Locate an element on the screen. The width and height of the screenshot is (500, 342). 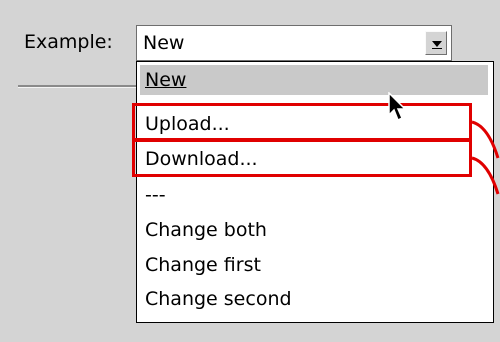
arrow-down-icon is located at coordinates (437, 45).